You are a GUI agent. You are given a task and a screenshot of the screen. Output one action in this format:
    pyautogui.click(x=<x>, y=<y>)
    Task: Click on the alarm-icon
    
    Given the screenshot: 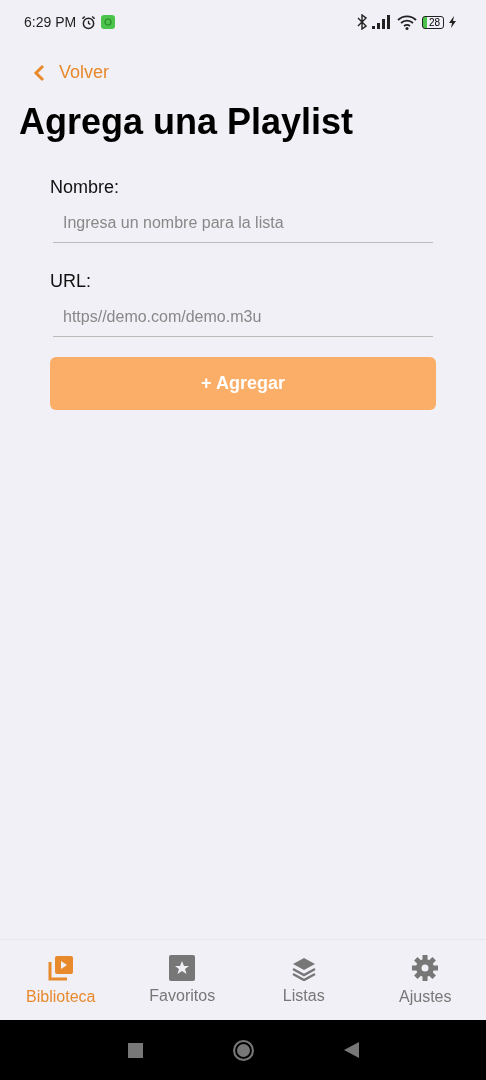 What is the action you would take?
    pyautogui.click(x=89, y=22)
    